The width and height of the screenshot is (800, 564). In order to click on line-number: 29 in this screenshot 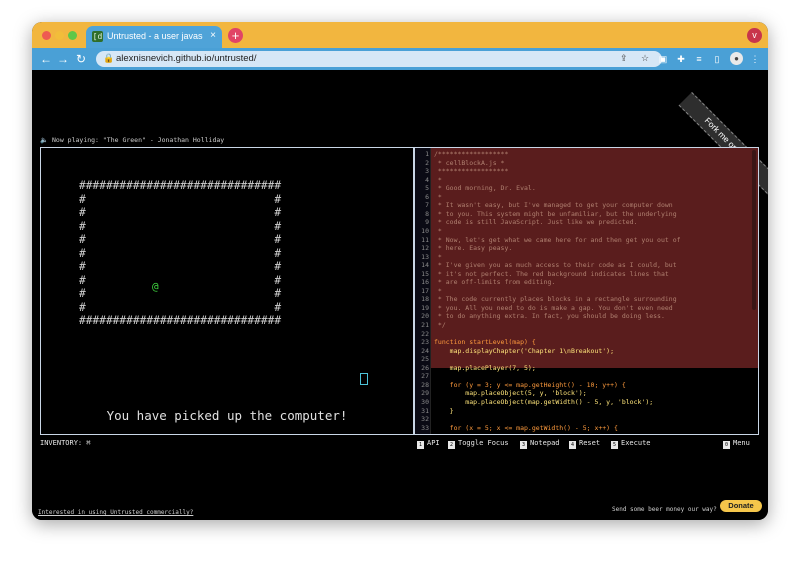, I will do `click(425, 393)`.